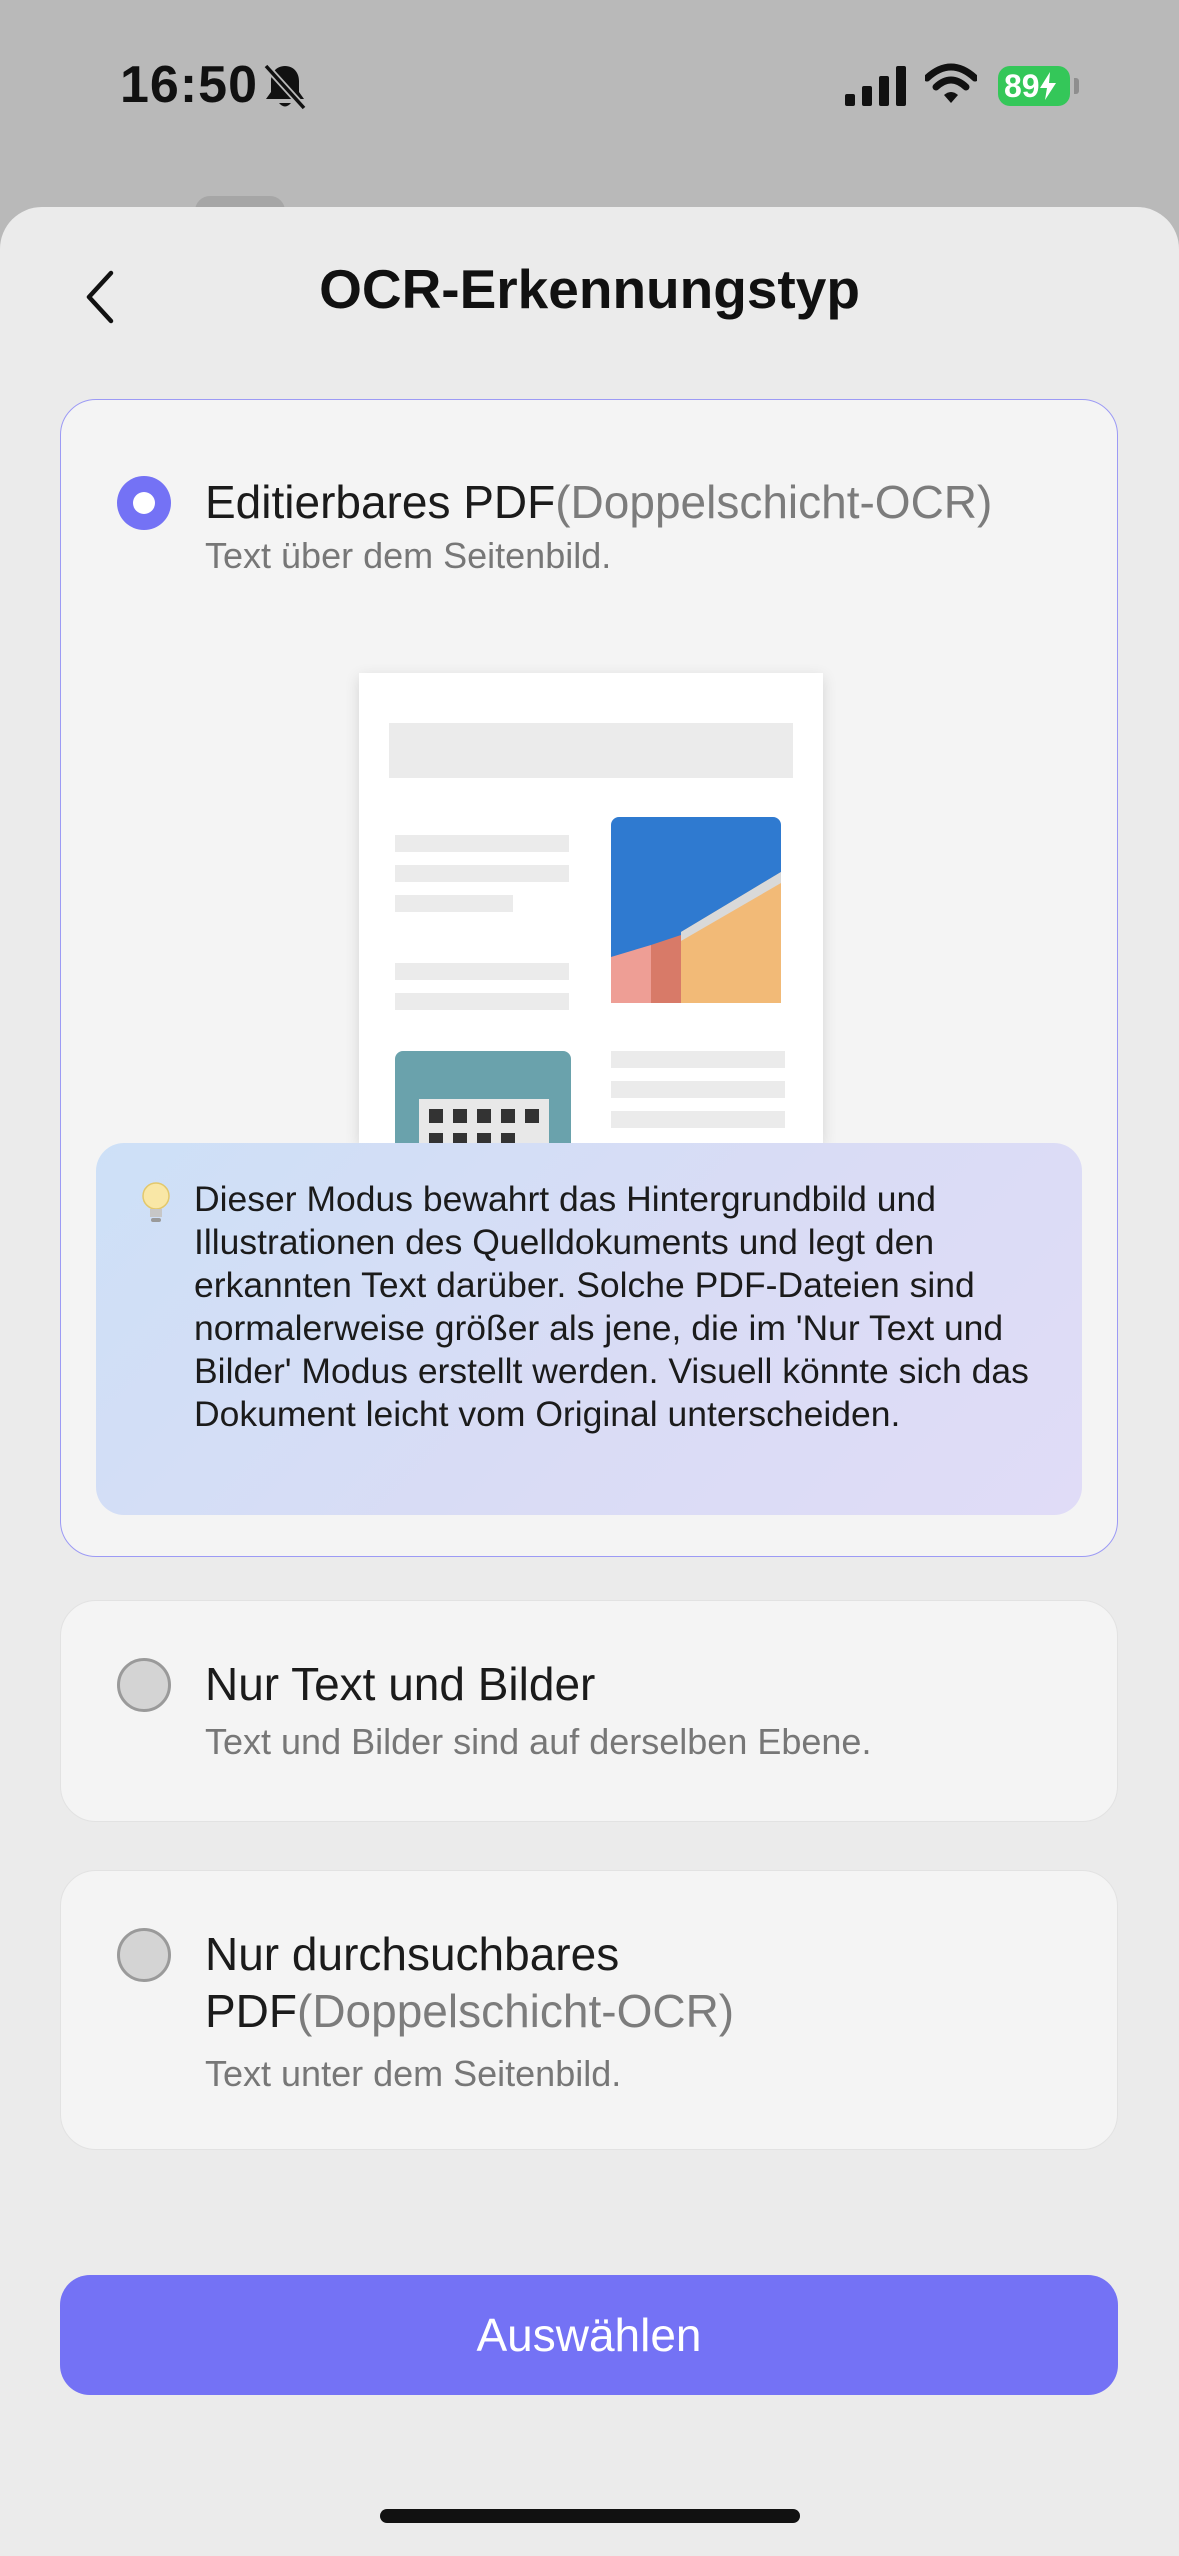  What do you see at coordinates (591, 908) in the screenshot?
I see `document-illustration` at bounding box center [591, 908].